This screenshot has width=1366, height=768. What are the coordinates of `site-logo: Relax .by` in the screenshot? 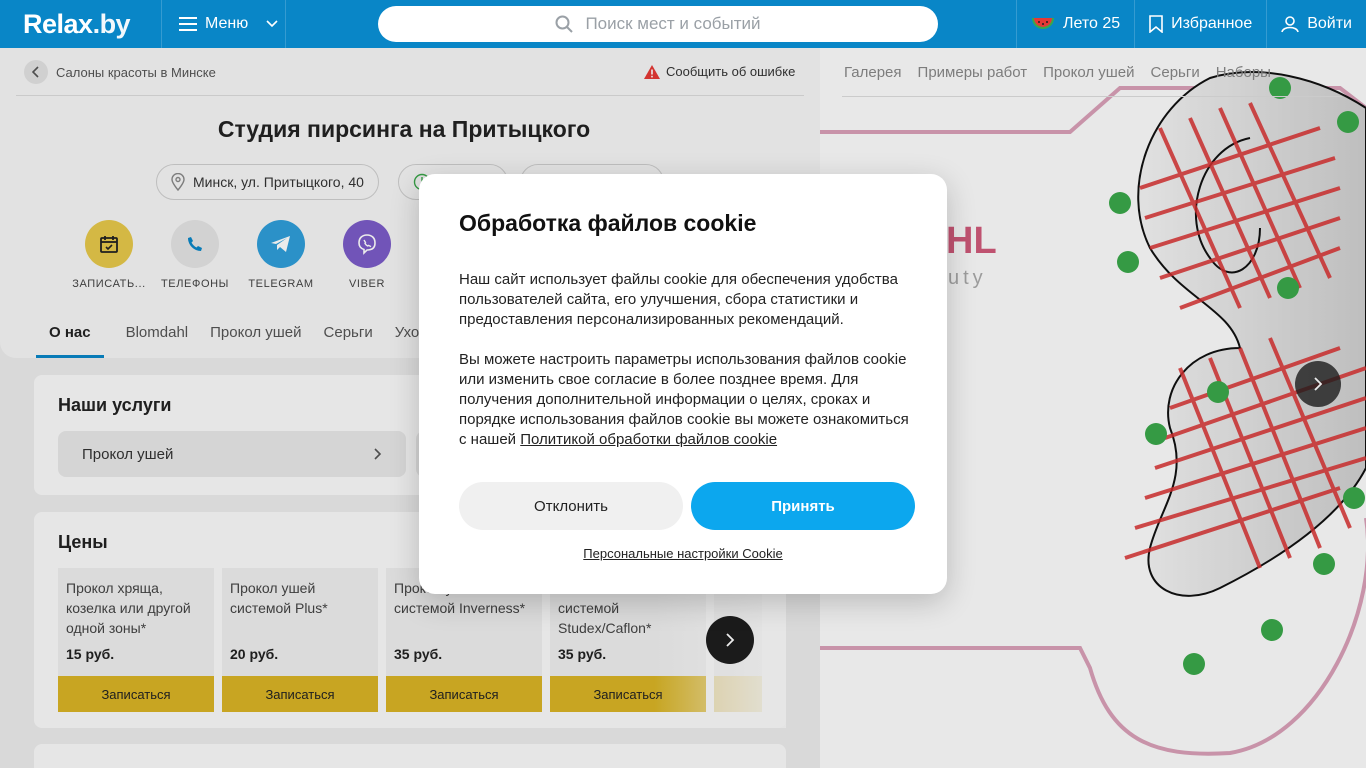 It's located at (81, 24).